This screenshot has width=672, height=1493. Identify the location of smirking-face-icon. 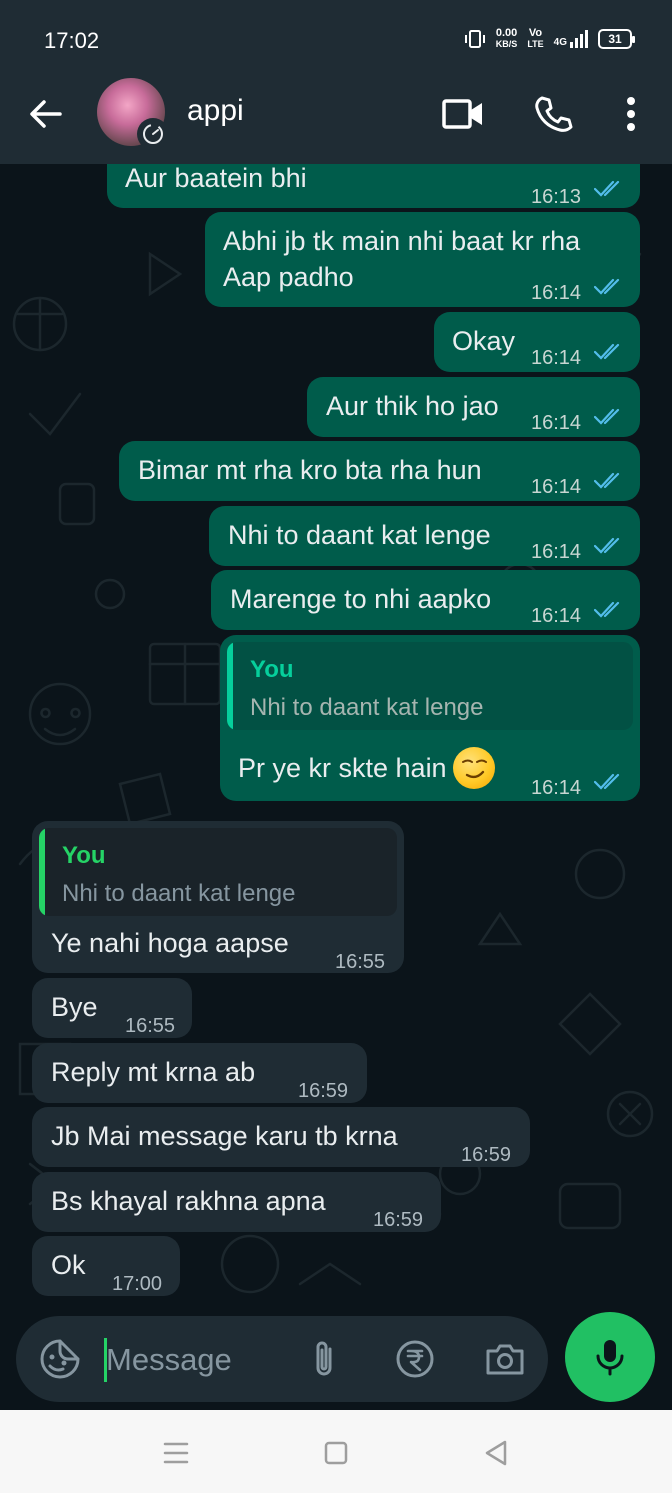
(473, 768).